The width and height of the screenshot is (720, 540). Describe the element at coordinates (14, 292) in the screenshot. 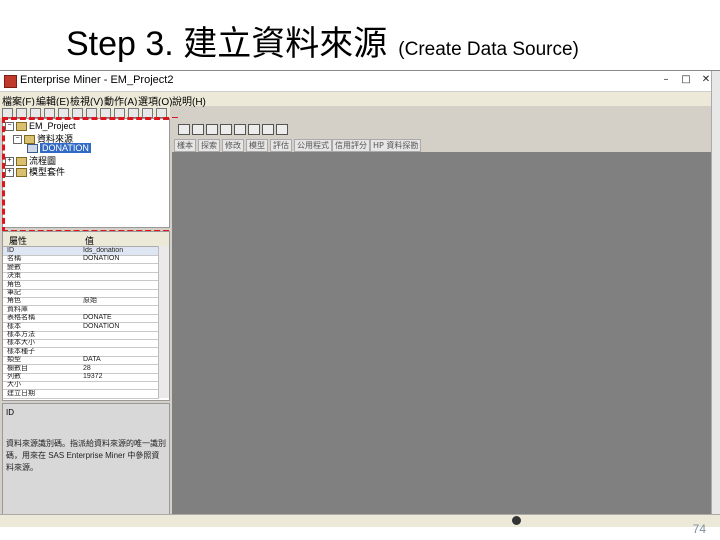

I see `property-name: 筆記` at that location.